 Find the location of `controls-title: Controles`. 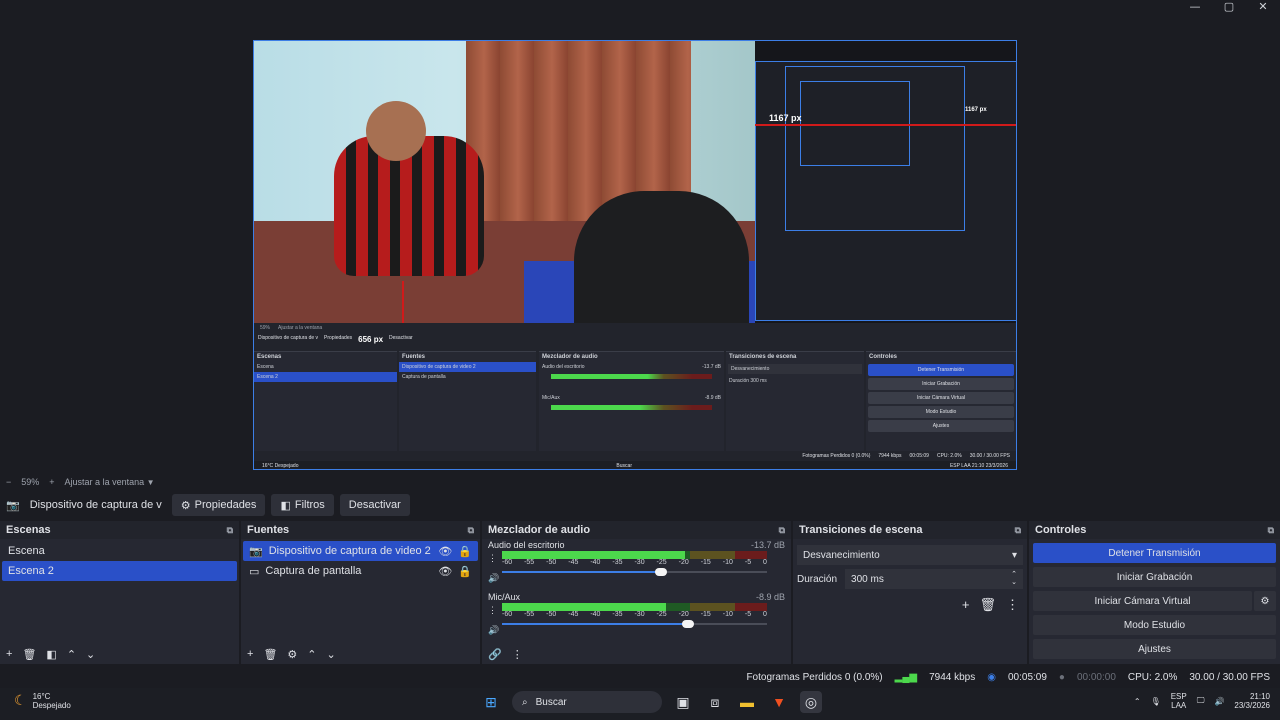

controls-title: Controles is located at coordinates (1061, 530).